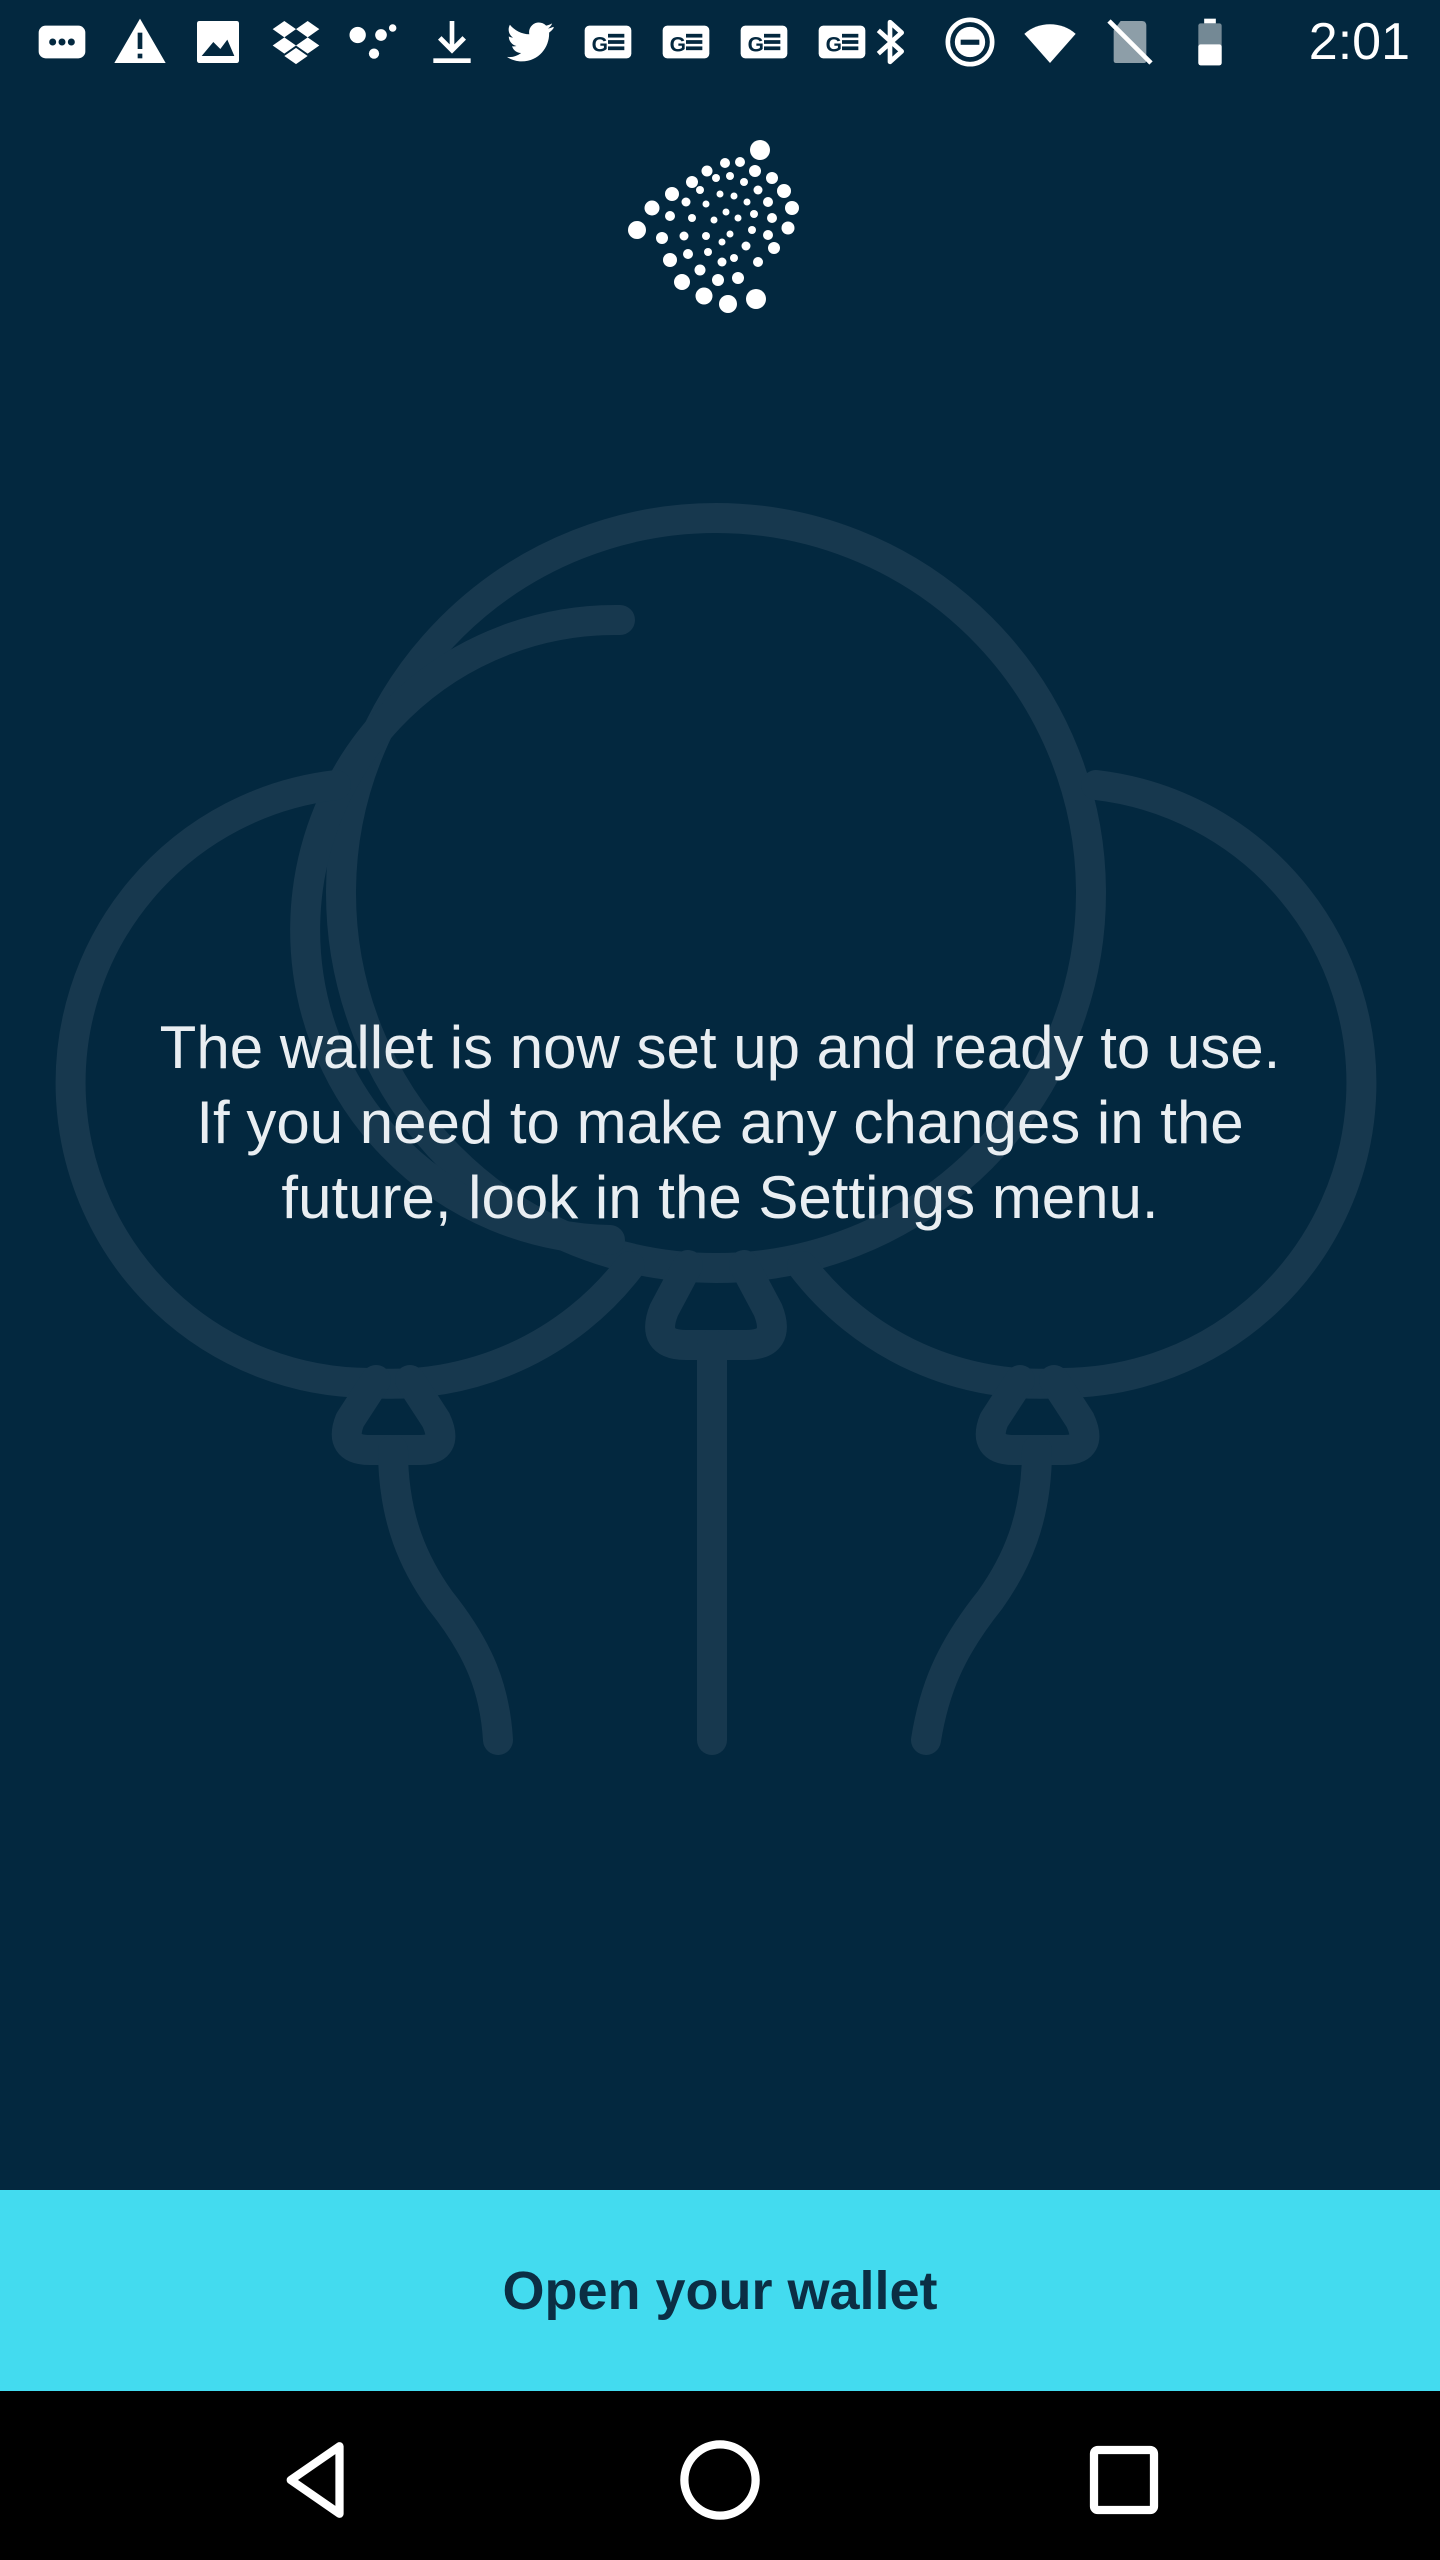  I want to click on status-bar: G G G G 2:01, so click(720, 42).